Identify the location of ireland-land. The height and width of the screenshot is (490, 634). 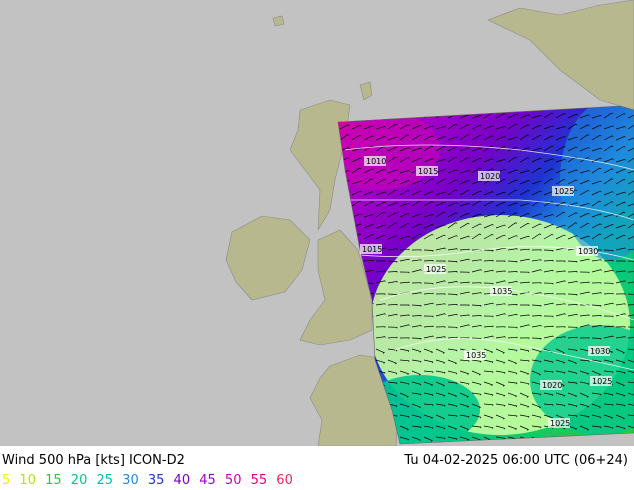
(268, 258).